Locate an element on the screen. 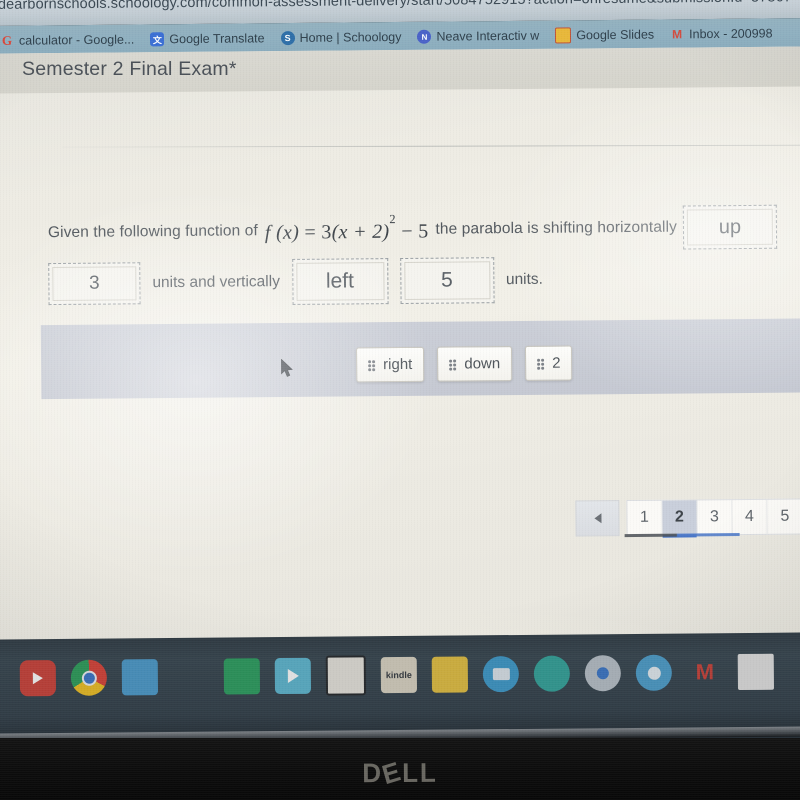 This screenshot has width=800, height=800. pagination-page-3: 3 is located at coordinates (715, 517).